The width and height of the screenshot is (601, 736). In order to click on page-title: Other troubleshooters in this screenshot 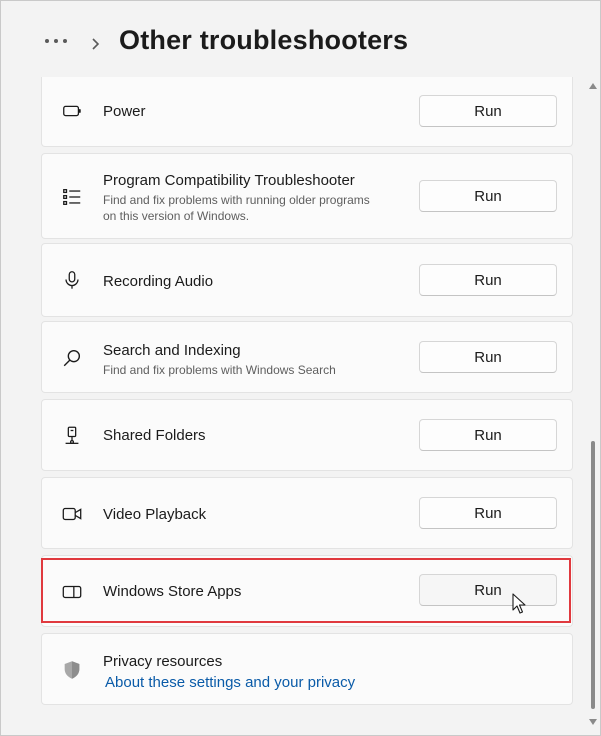, I will do `click(264, 40)`.